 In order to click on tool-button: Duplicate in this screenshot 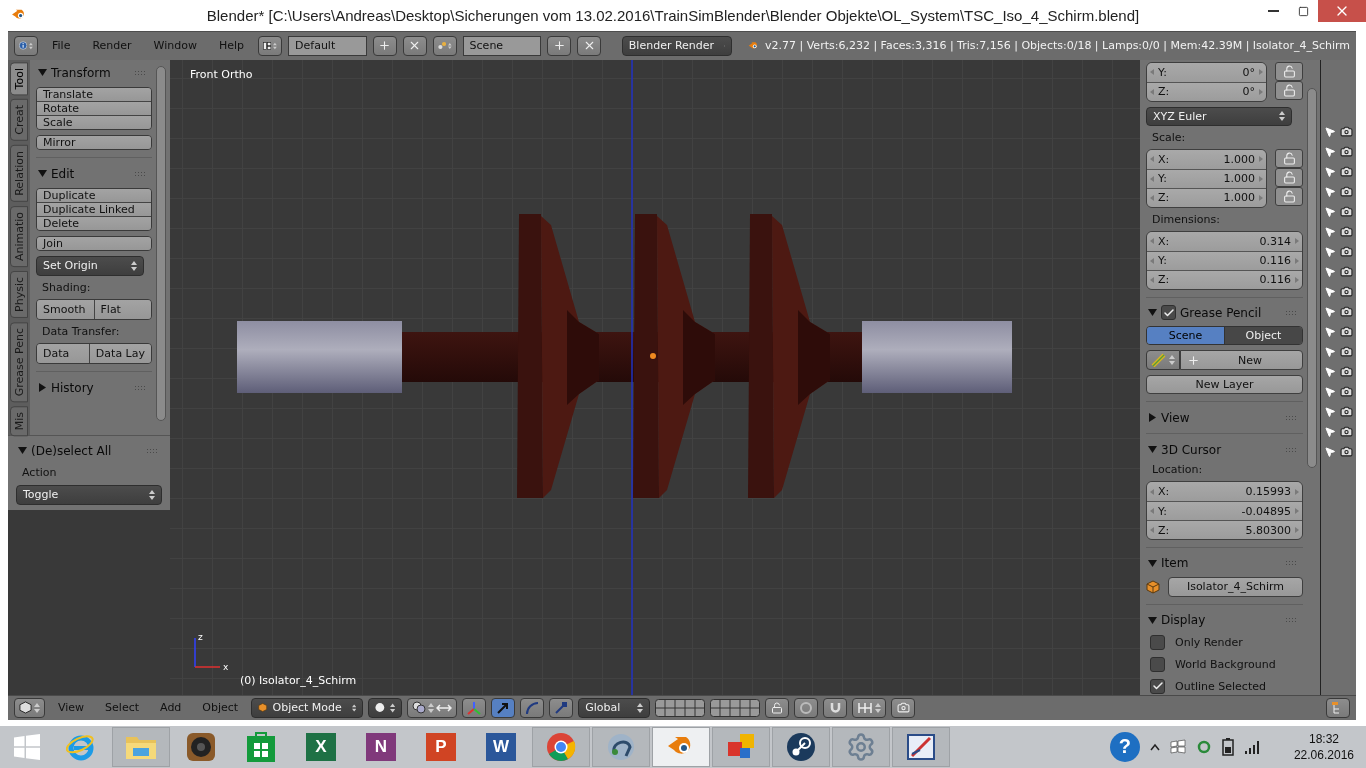, I will do `click(94, 195)`.